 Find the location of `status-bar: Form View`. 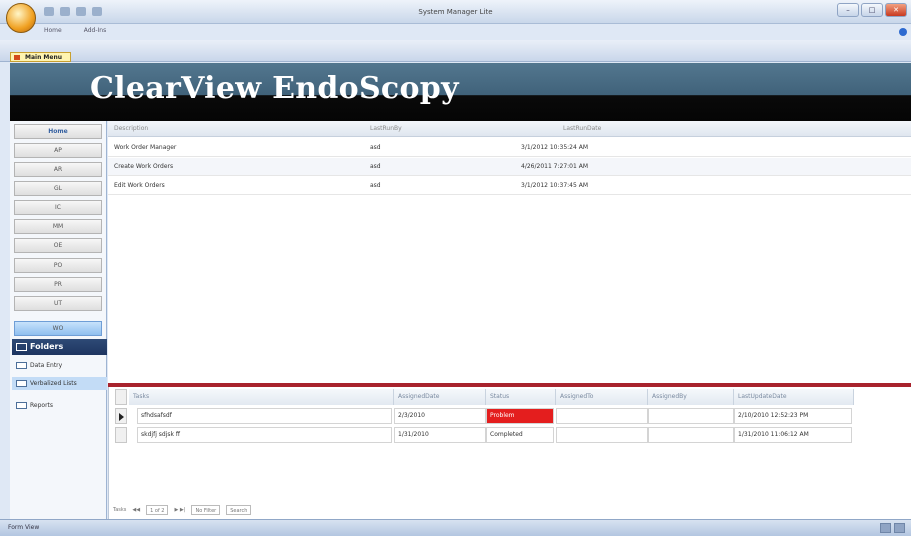

status-bar: Form View is located at coordinates (455, 527).